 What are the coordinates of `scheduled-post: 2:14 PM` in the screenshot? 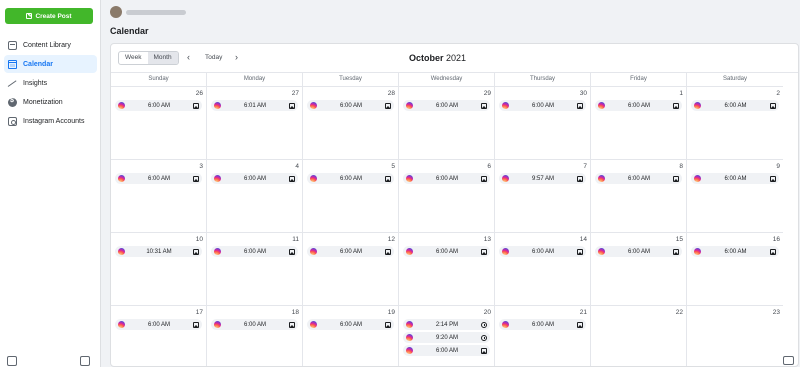 It's located at (446, 324).